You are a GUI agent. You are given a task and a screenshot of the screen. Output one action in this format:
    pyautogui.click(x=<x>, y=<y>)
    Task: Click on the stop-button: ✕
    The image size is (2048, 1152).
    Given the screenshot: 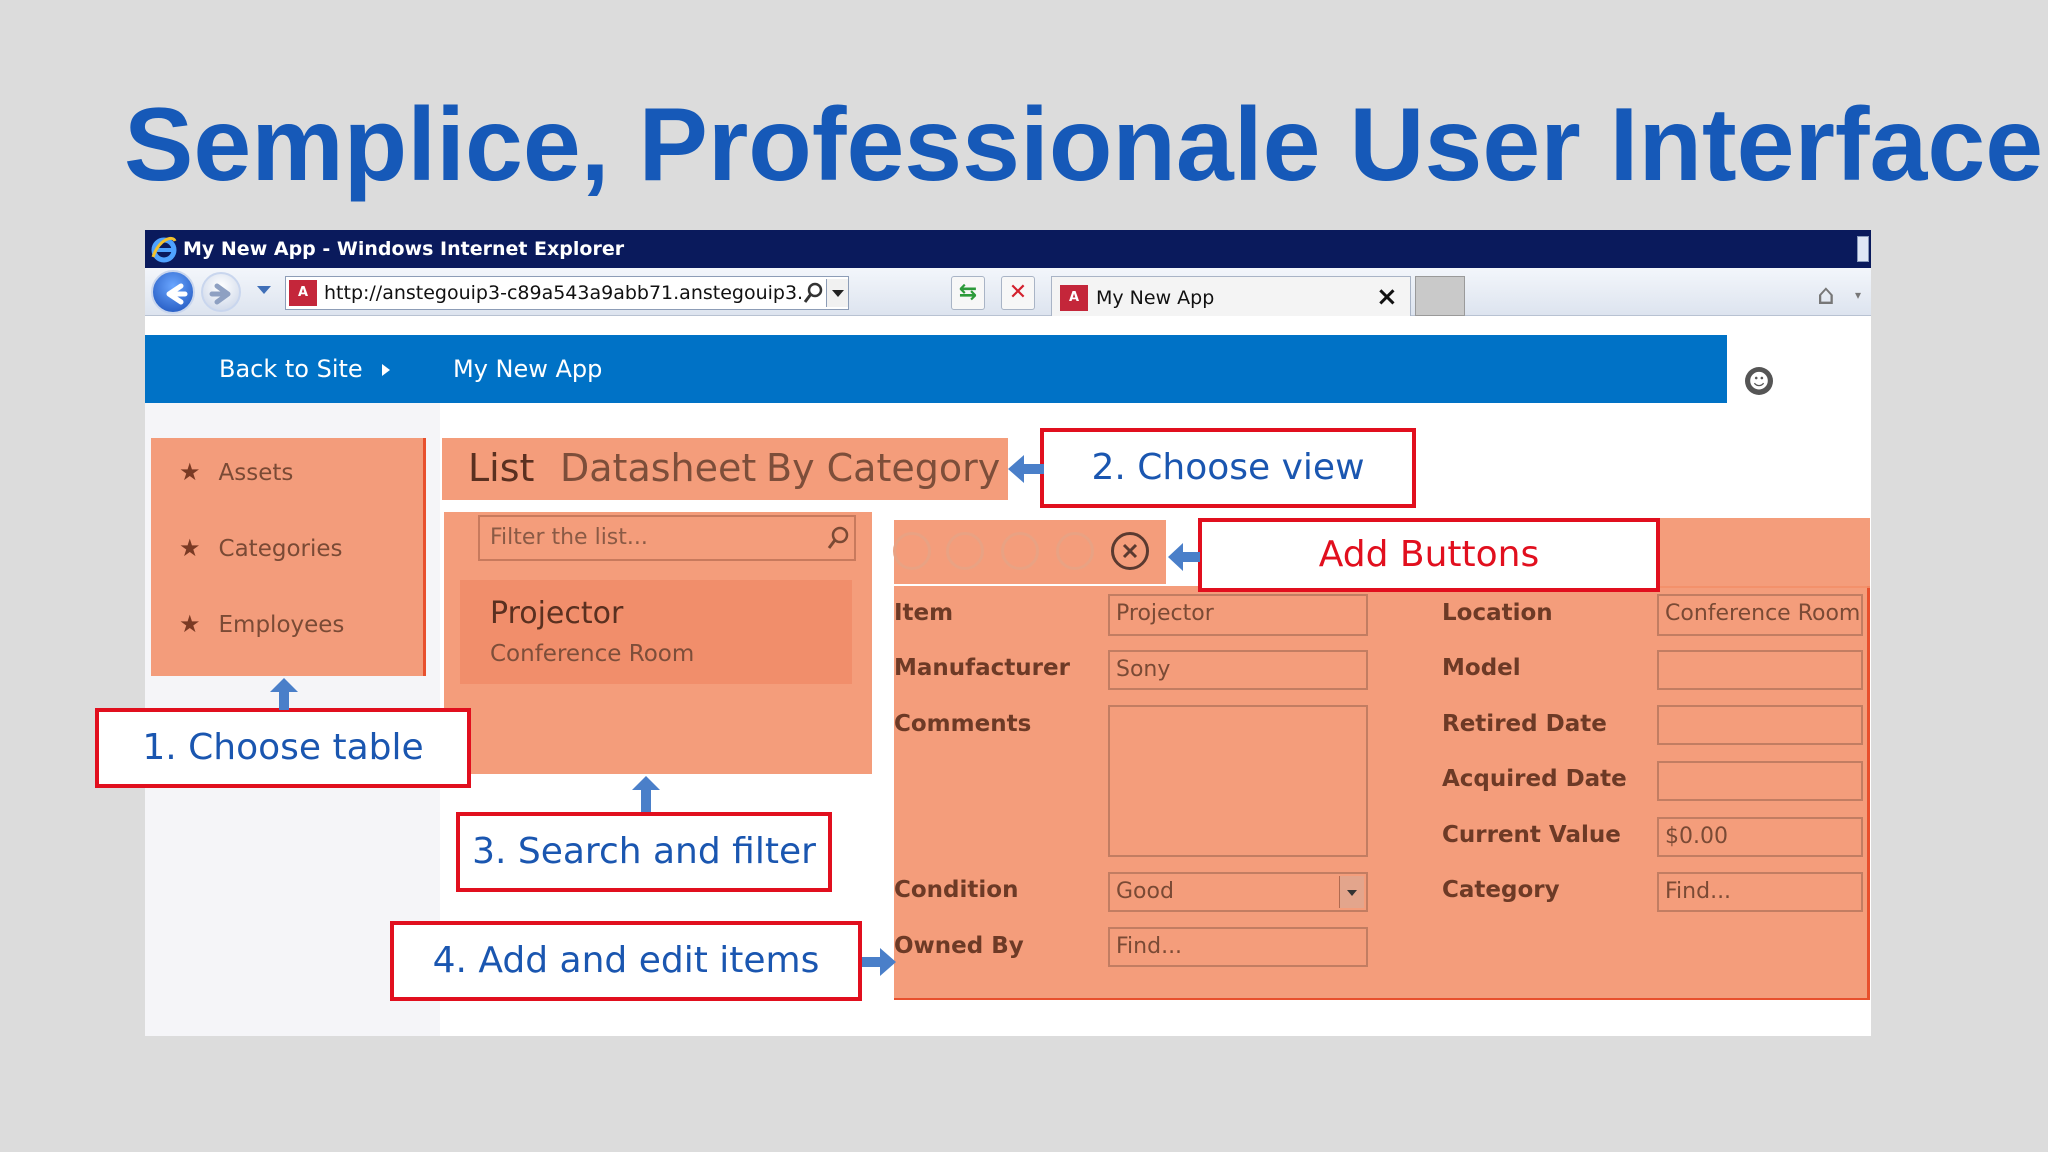 What is the action you would take?
    pyautogui.click(x=1018, y=293)
    